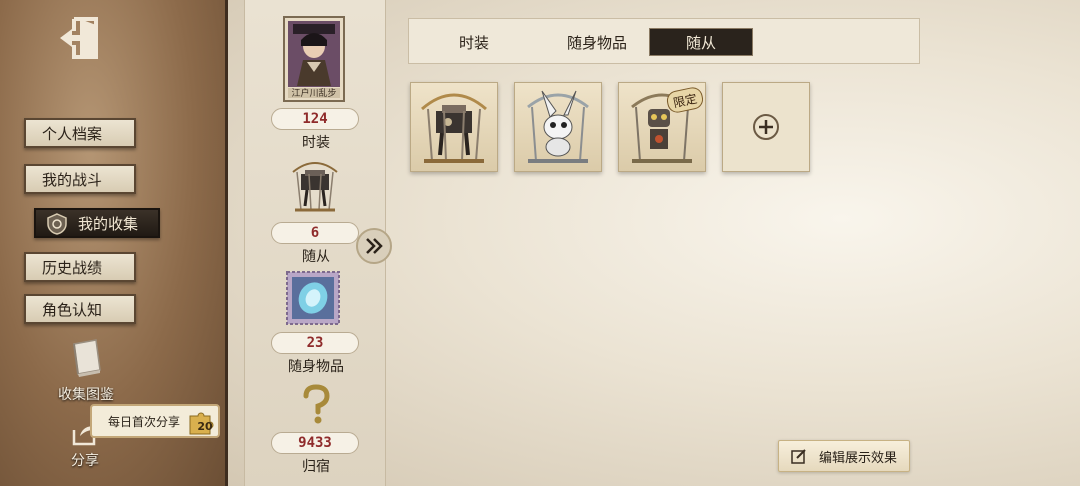 The image size is (1080, 486). I want to click on tab-pets: 随从, so click(701, 42).